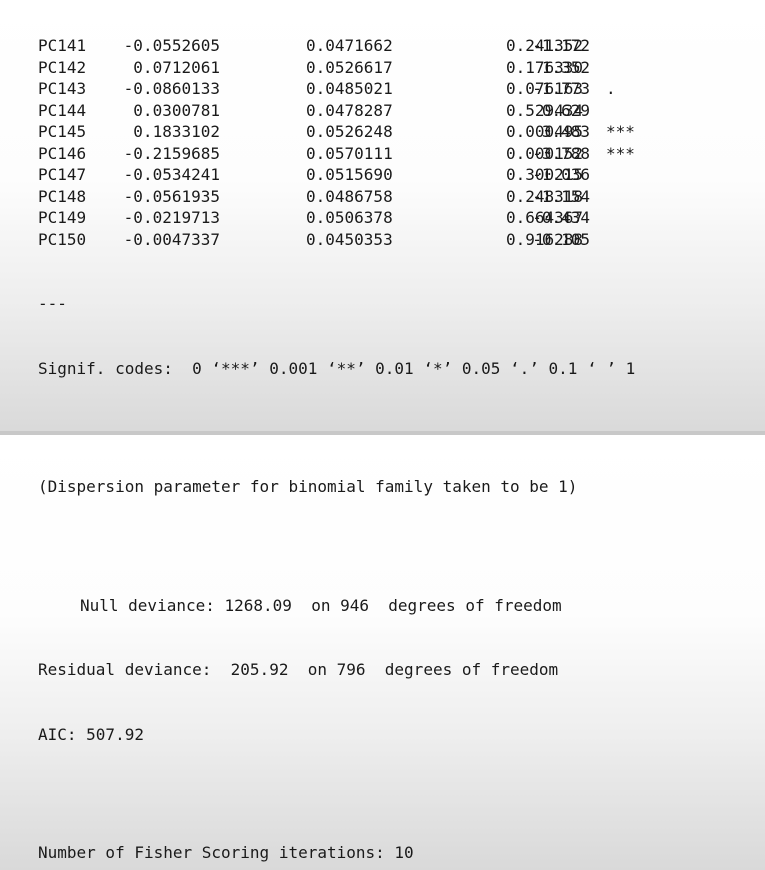 The image size is (765, 870). Describe the element at coordinates (62, 45) in the screenshot. I see `coef-name: PC141` at that location.